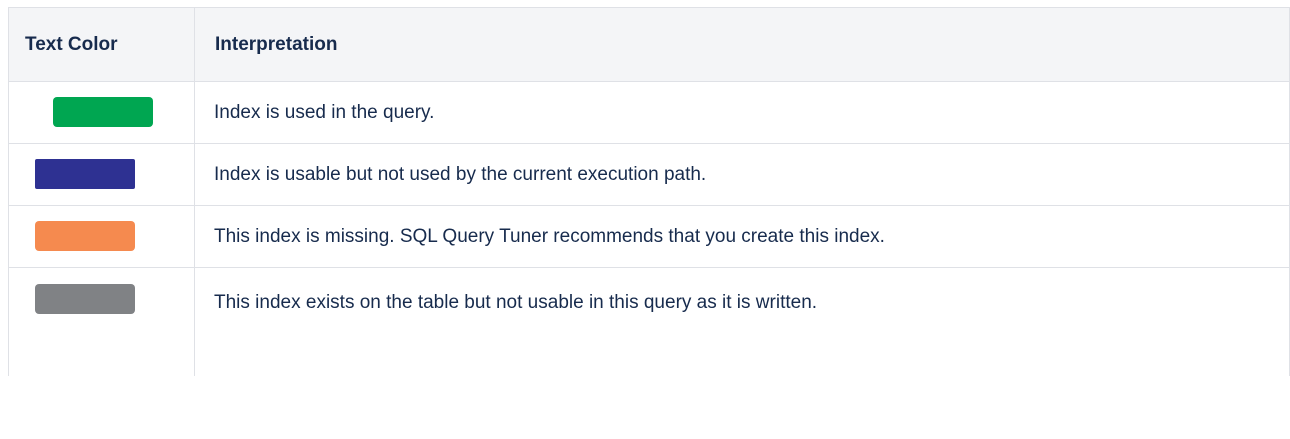 This screenshot has height=439, width=1290. I want to click on header-text-color: Text Color, so click(101, 44).